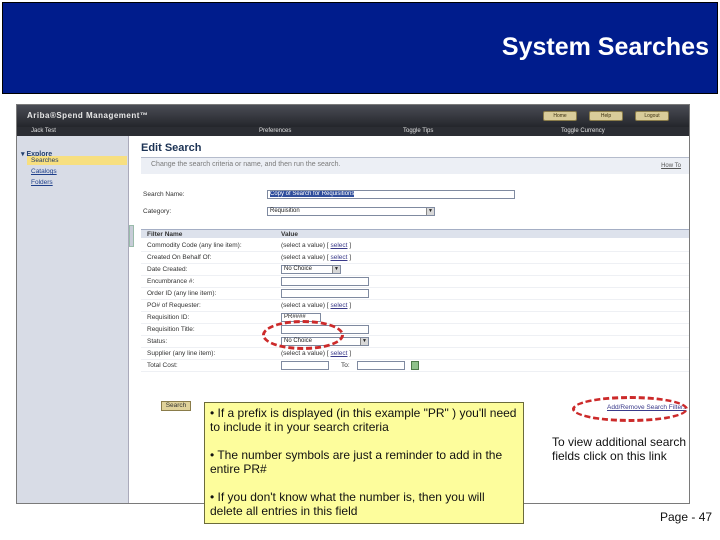 The width and height of the screenshot is (720, 540). What do you see at coordinates (44, 171) in the screenshot?
I see `sidebar-item-catalogs: Catalogs` at bounding box center [44, 171].